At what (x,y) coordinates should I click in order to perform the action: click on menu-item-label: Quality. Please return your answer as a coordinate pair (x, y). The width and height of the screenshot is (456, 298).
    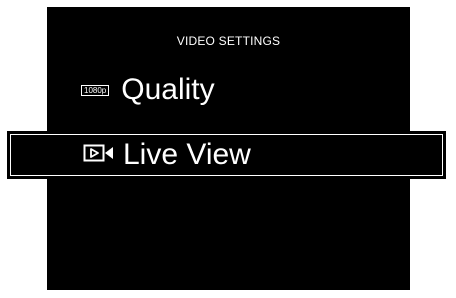
    Looking at the image, I should click on (168, 89).